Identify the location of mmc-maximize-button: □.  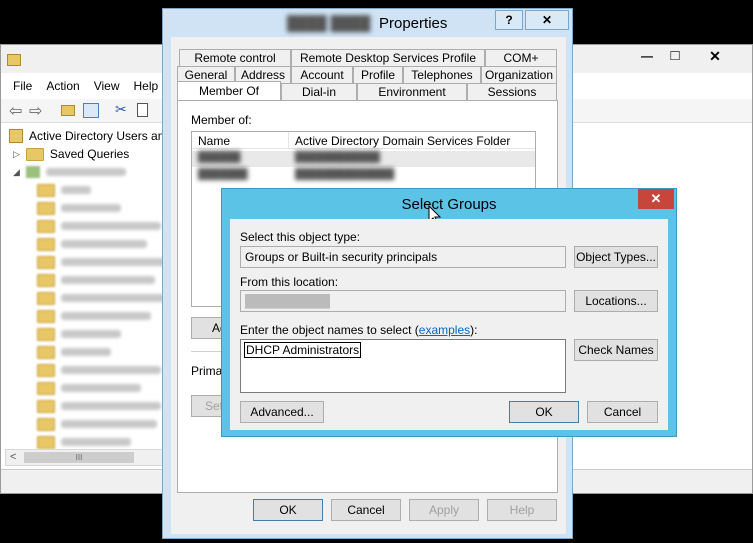
(675, 56).